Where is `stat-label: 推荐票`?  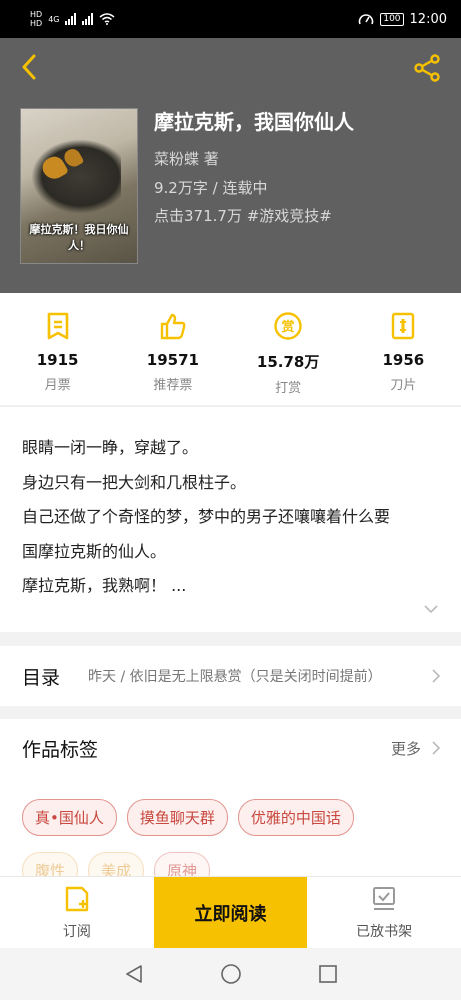
stat-label: 推荐票 is located at coordinates (173, 385).